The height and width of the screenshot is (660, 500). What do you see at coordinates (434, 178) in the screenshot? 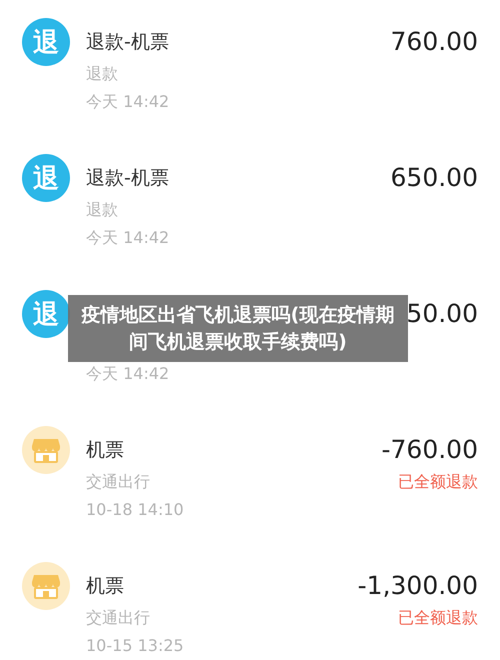
I see `transaction-amount: 650.00` at bounding box center [434, 178].